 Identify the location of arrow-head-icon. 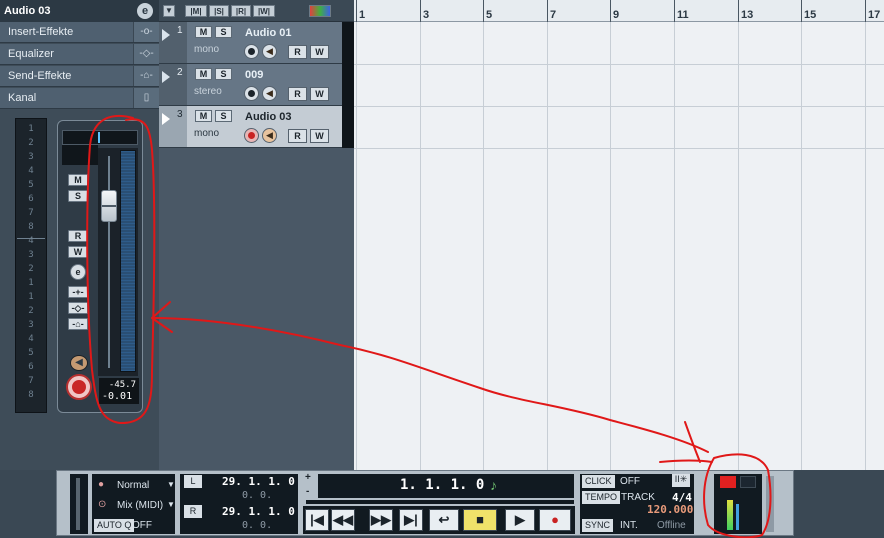
(162, 317).